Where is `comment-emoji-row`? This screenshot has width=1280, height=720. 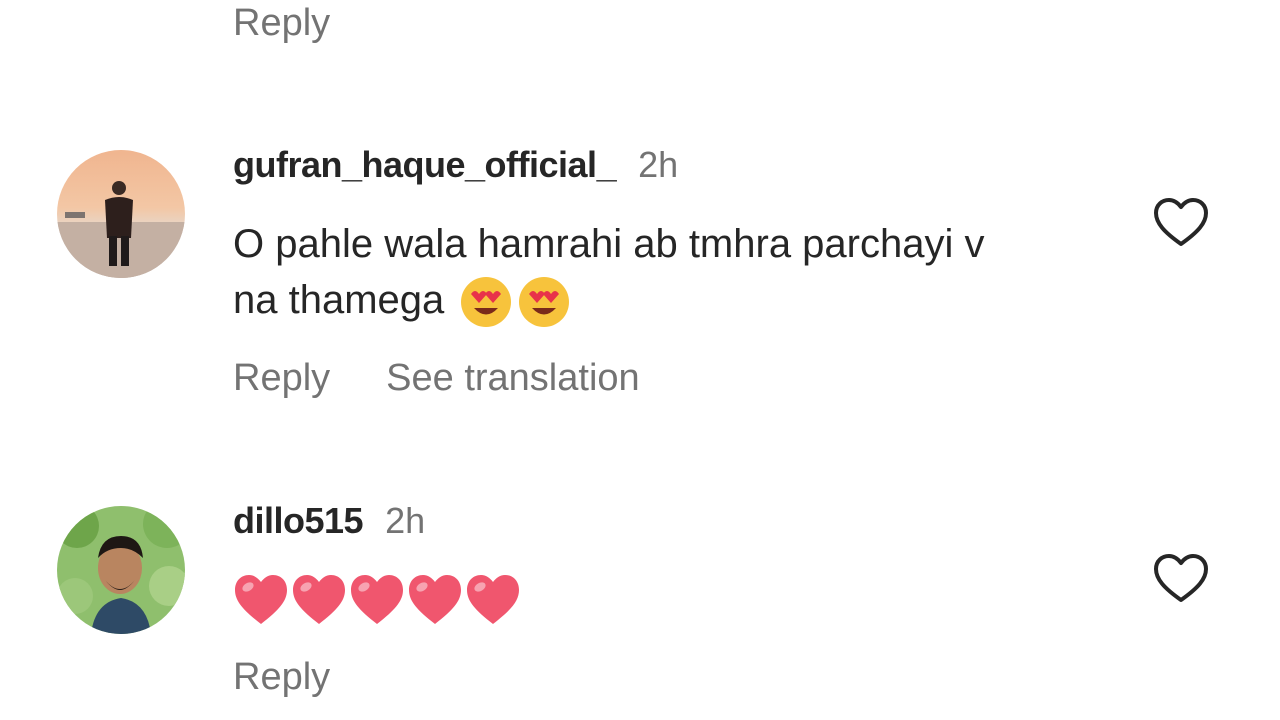
comment-emoji-row is located at coordinates (377, 600).